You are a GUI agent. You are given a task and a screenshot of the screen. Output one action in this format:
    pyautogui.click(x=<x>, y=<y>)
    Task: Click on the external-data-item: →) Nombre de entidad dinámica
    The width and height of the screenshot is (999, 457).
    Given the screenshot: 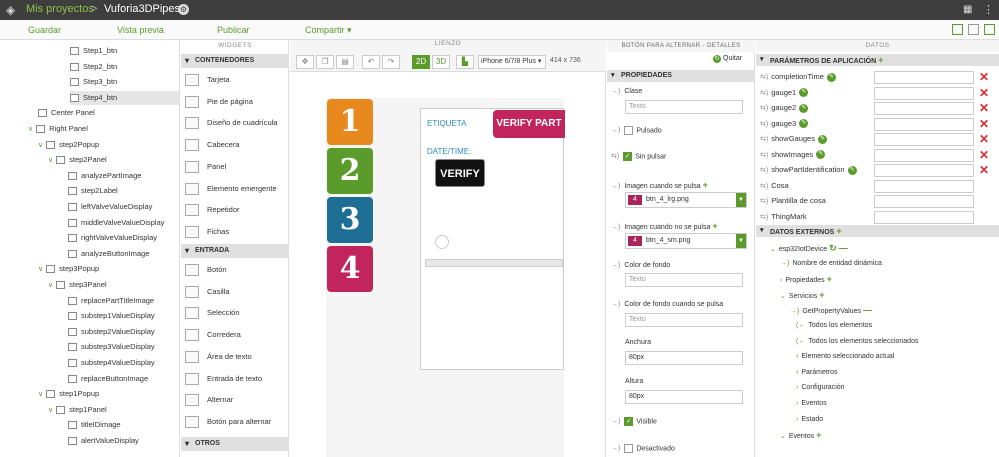 What is the action you would take?
    pyautogui.click(x=831, y=264)
    